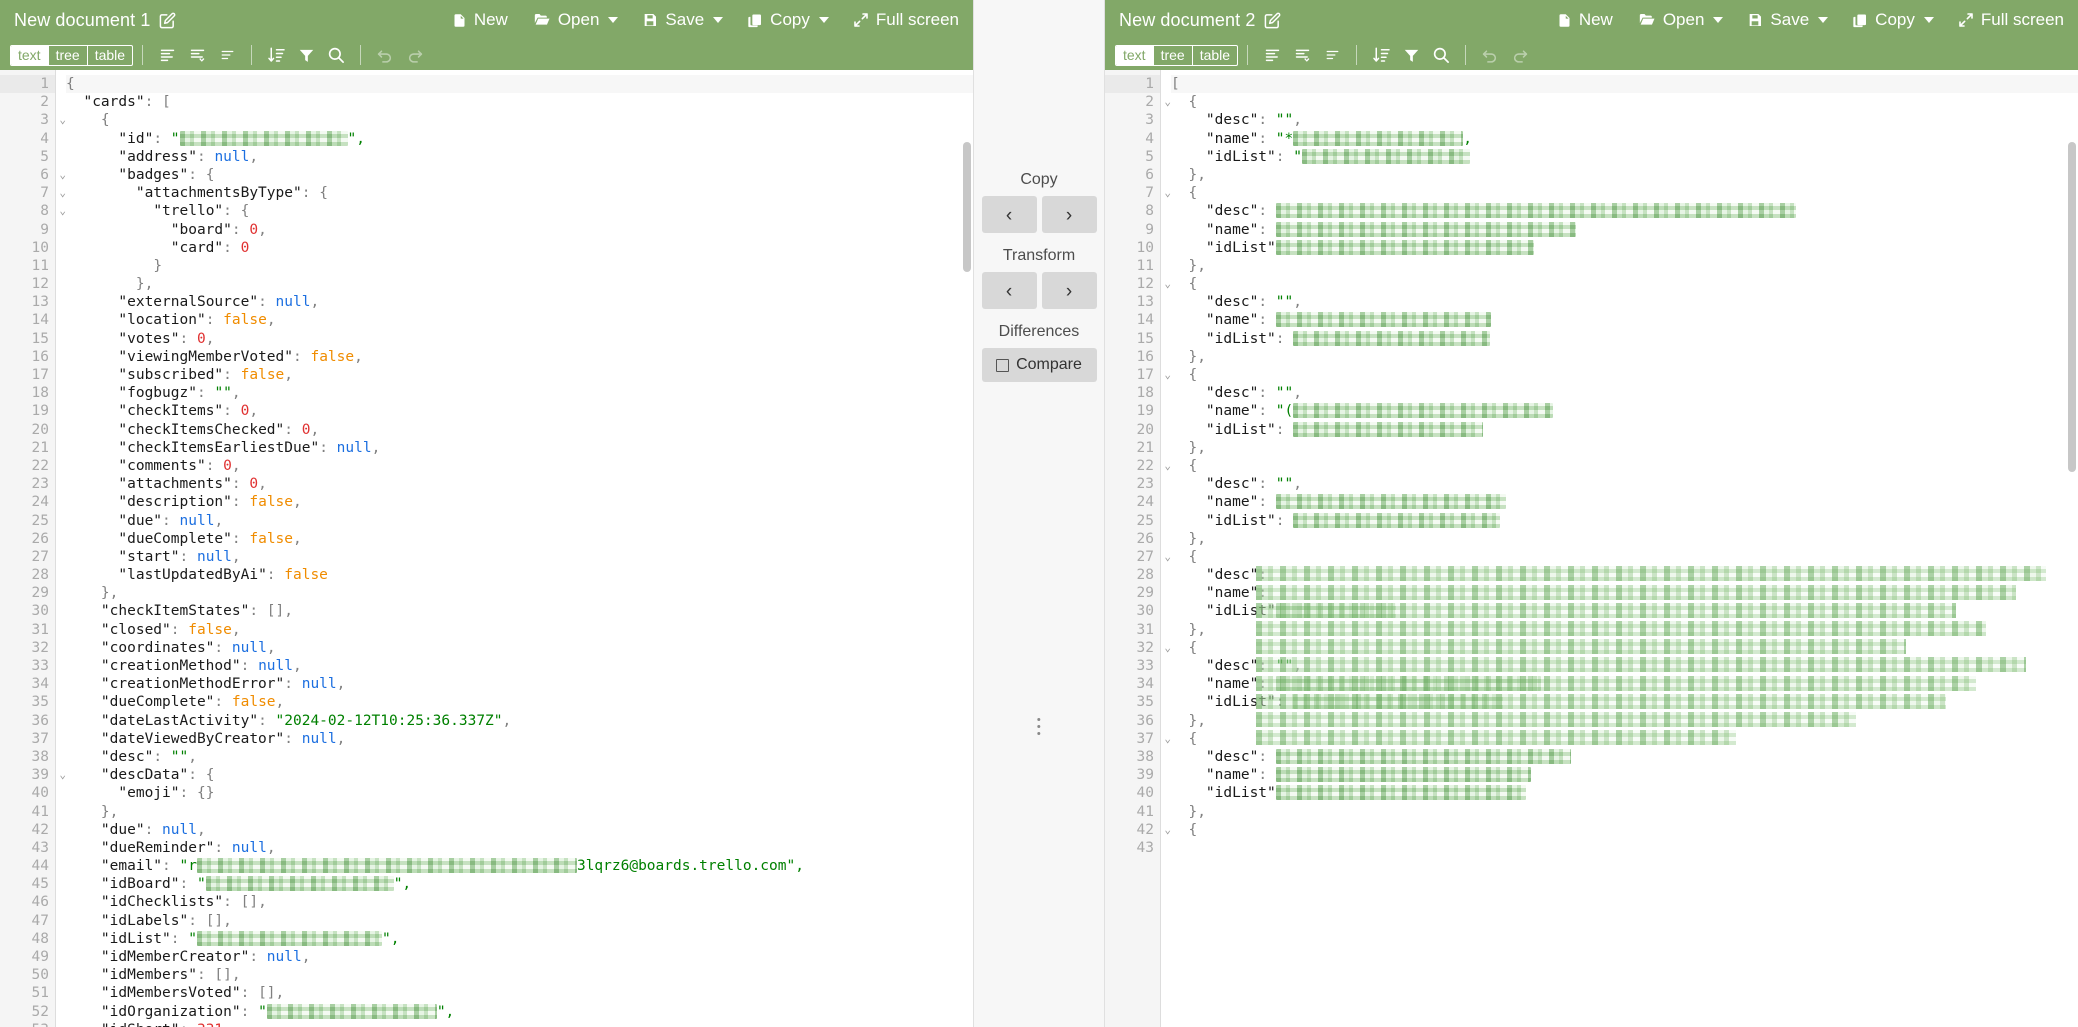 This screenshot has width=2078, height=1027. Describe the element at coordinates (1145, 629) in the screenshot. I see `line-number: 31` at that location.